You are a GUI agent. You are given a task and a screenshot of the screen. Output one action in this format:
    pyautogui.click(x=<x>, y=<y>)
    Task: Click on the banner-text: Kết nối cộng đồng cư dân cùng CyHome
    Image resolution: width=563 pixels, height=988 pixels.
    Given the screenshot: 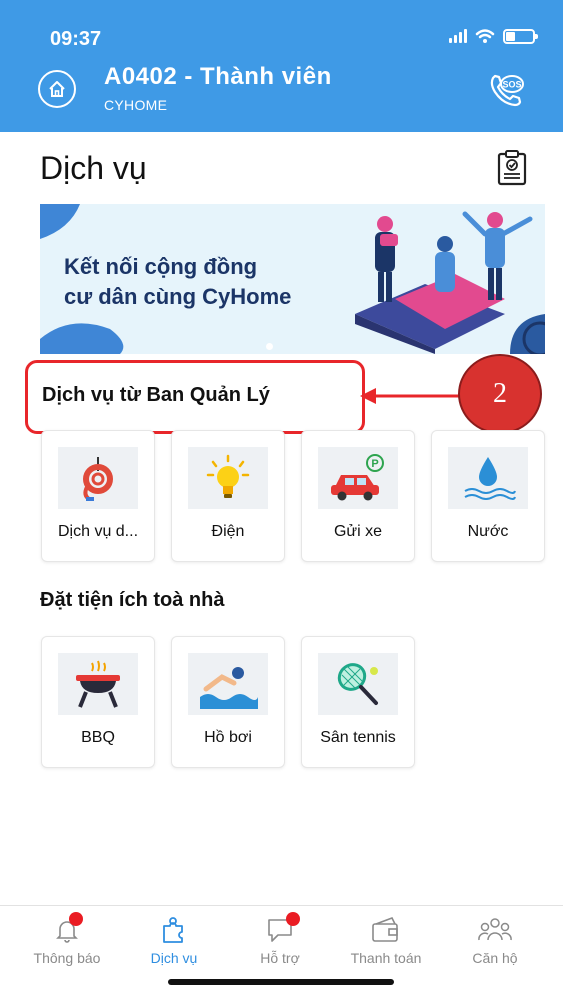 What is the action you would take?
    pyautogui.click(x=177, y=282)
    